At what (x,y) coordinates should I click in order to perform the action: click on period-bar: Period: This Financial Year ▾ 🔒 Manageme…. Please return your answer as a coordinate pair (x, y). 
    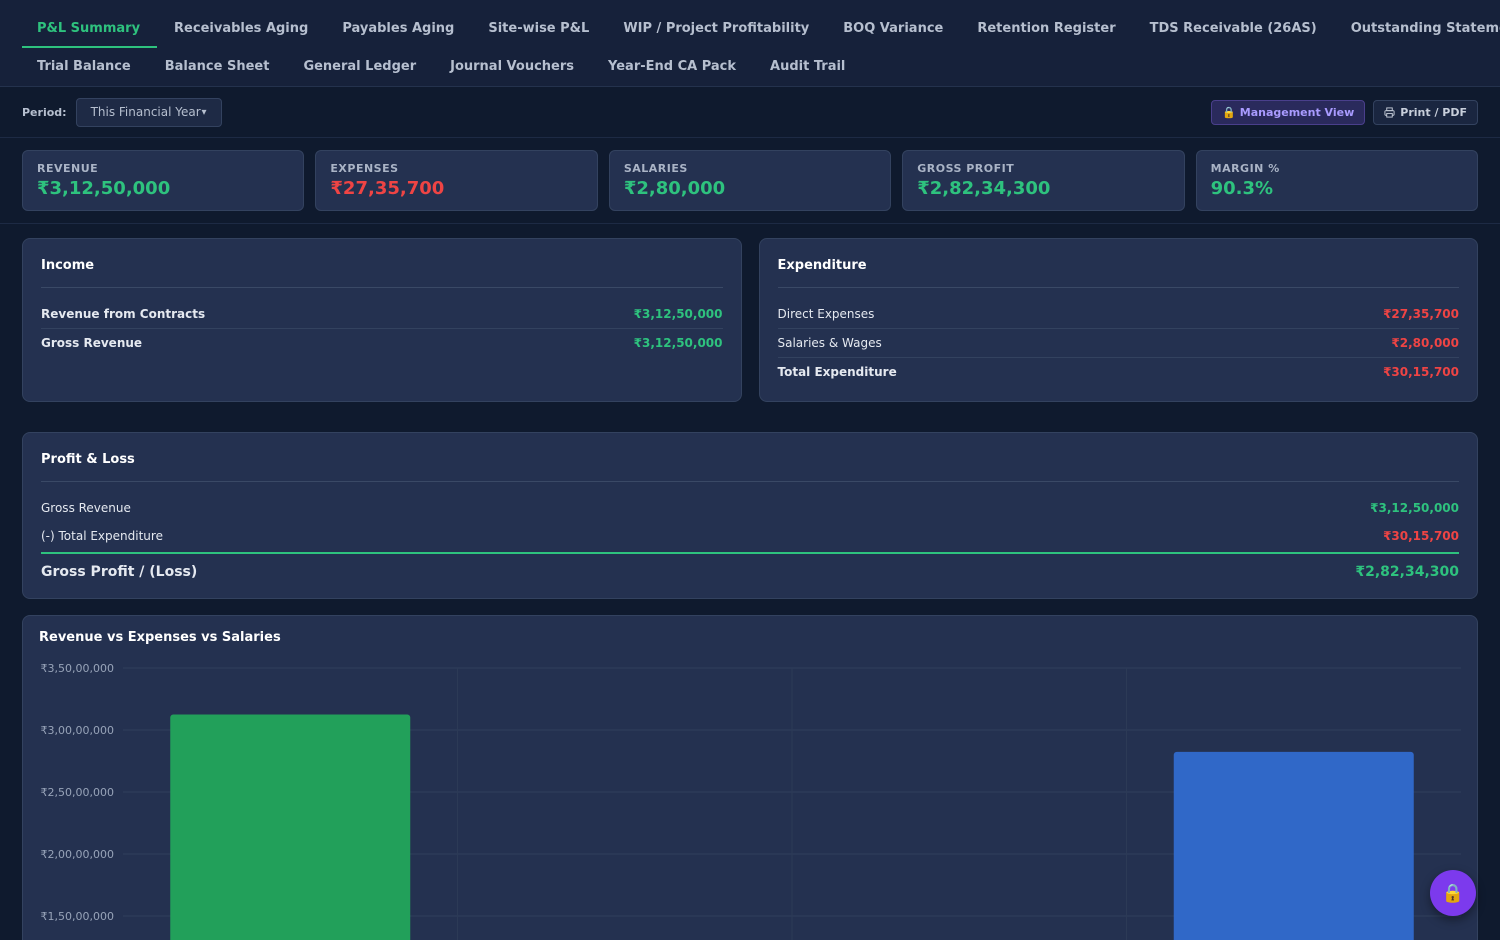
    Looking at the image, I should click on (750, 112).